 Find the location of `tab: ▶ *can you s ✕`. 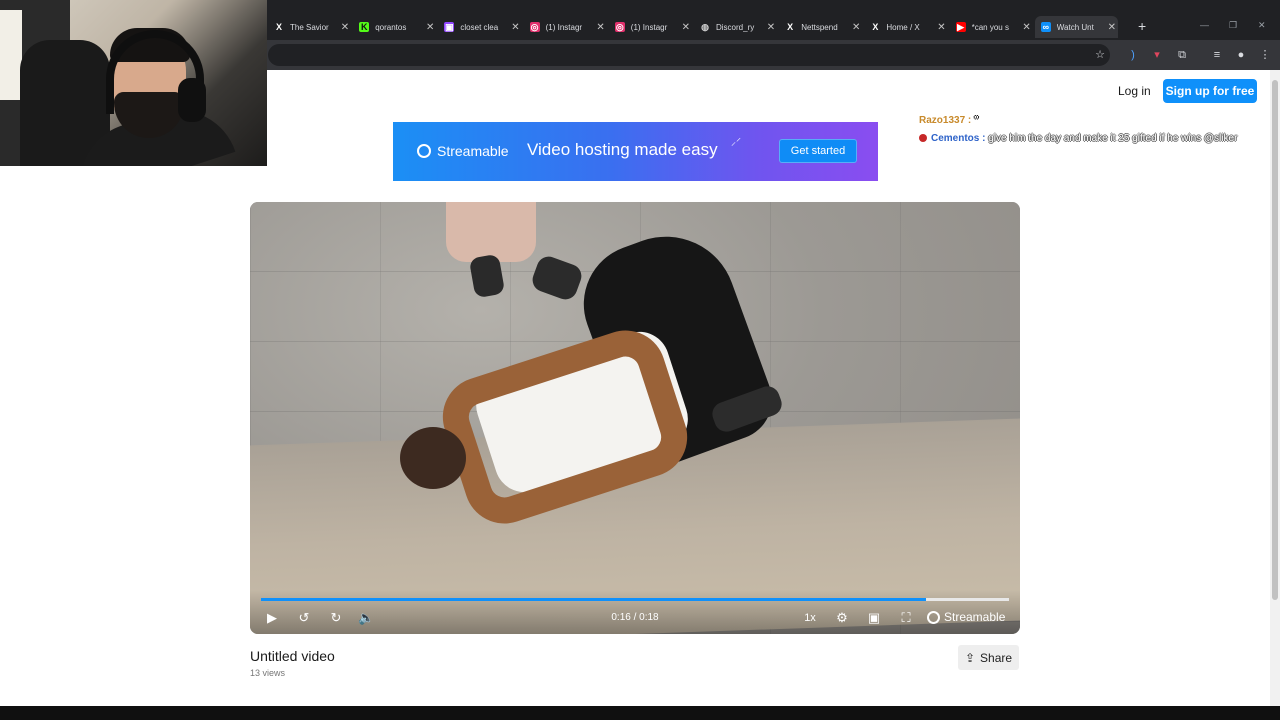

tab: ▶ *can you s ✕ is located at coordinates (991, 27).